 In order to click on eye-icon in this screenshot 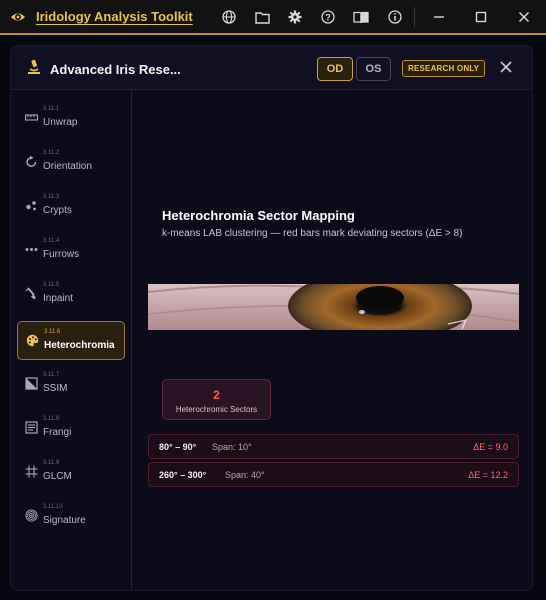, I will do `click(18, 17)`.